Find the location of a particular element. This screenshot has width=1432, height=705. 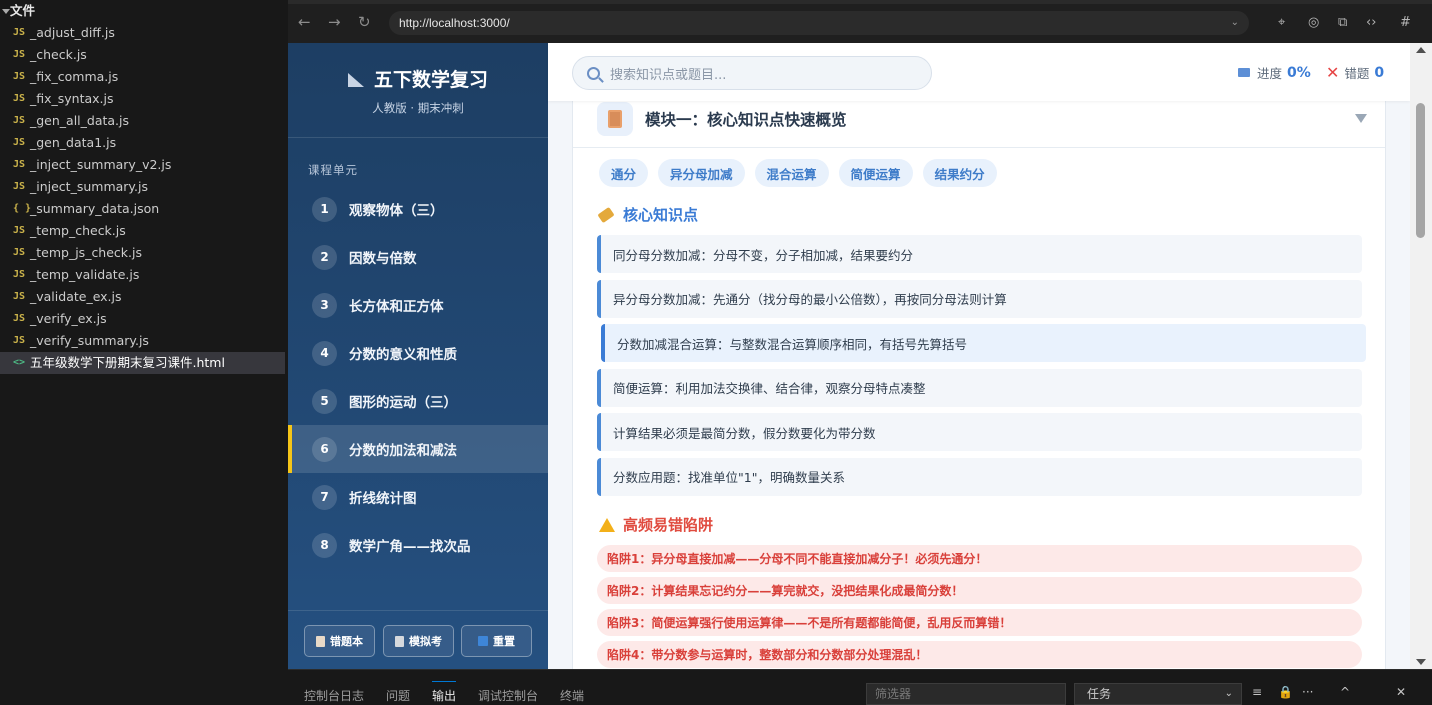

file-item: JS _inject_summary.js is located at coordinates (142, 187).